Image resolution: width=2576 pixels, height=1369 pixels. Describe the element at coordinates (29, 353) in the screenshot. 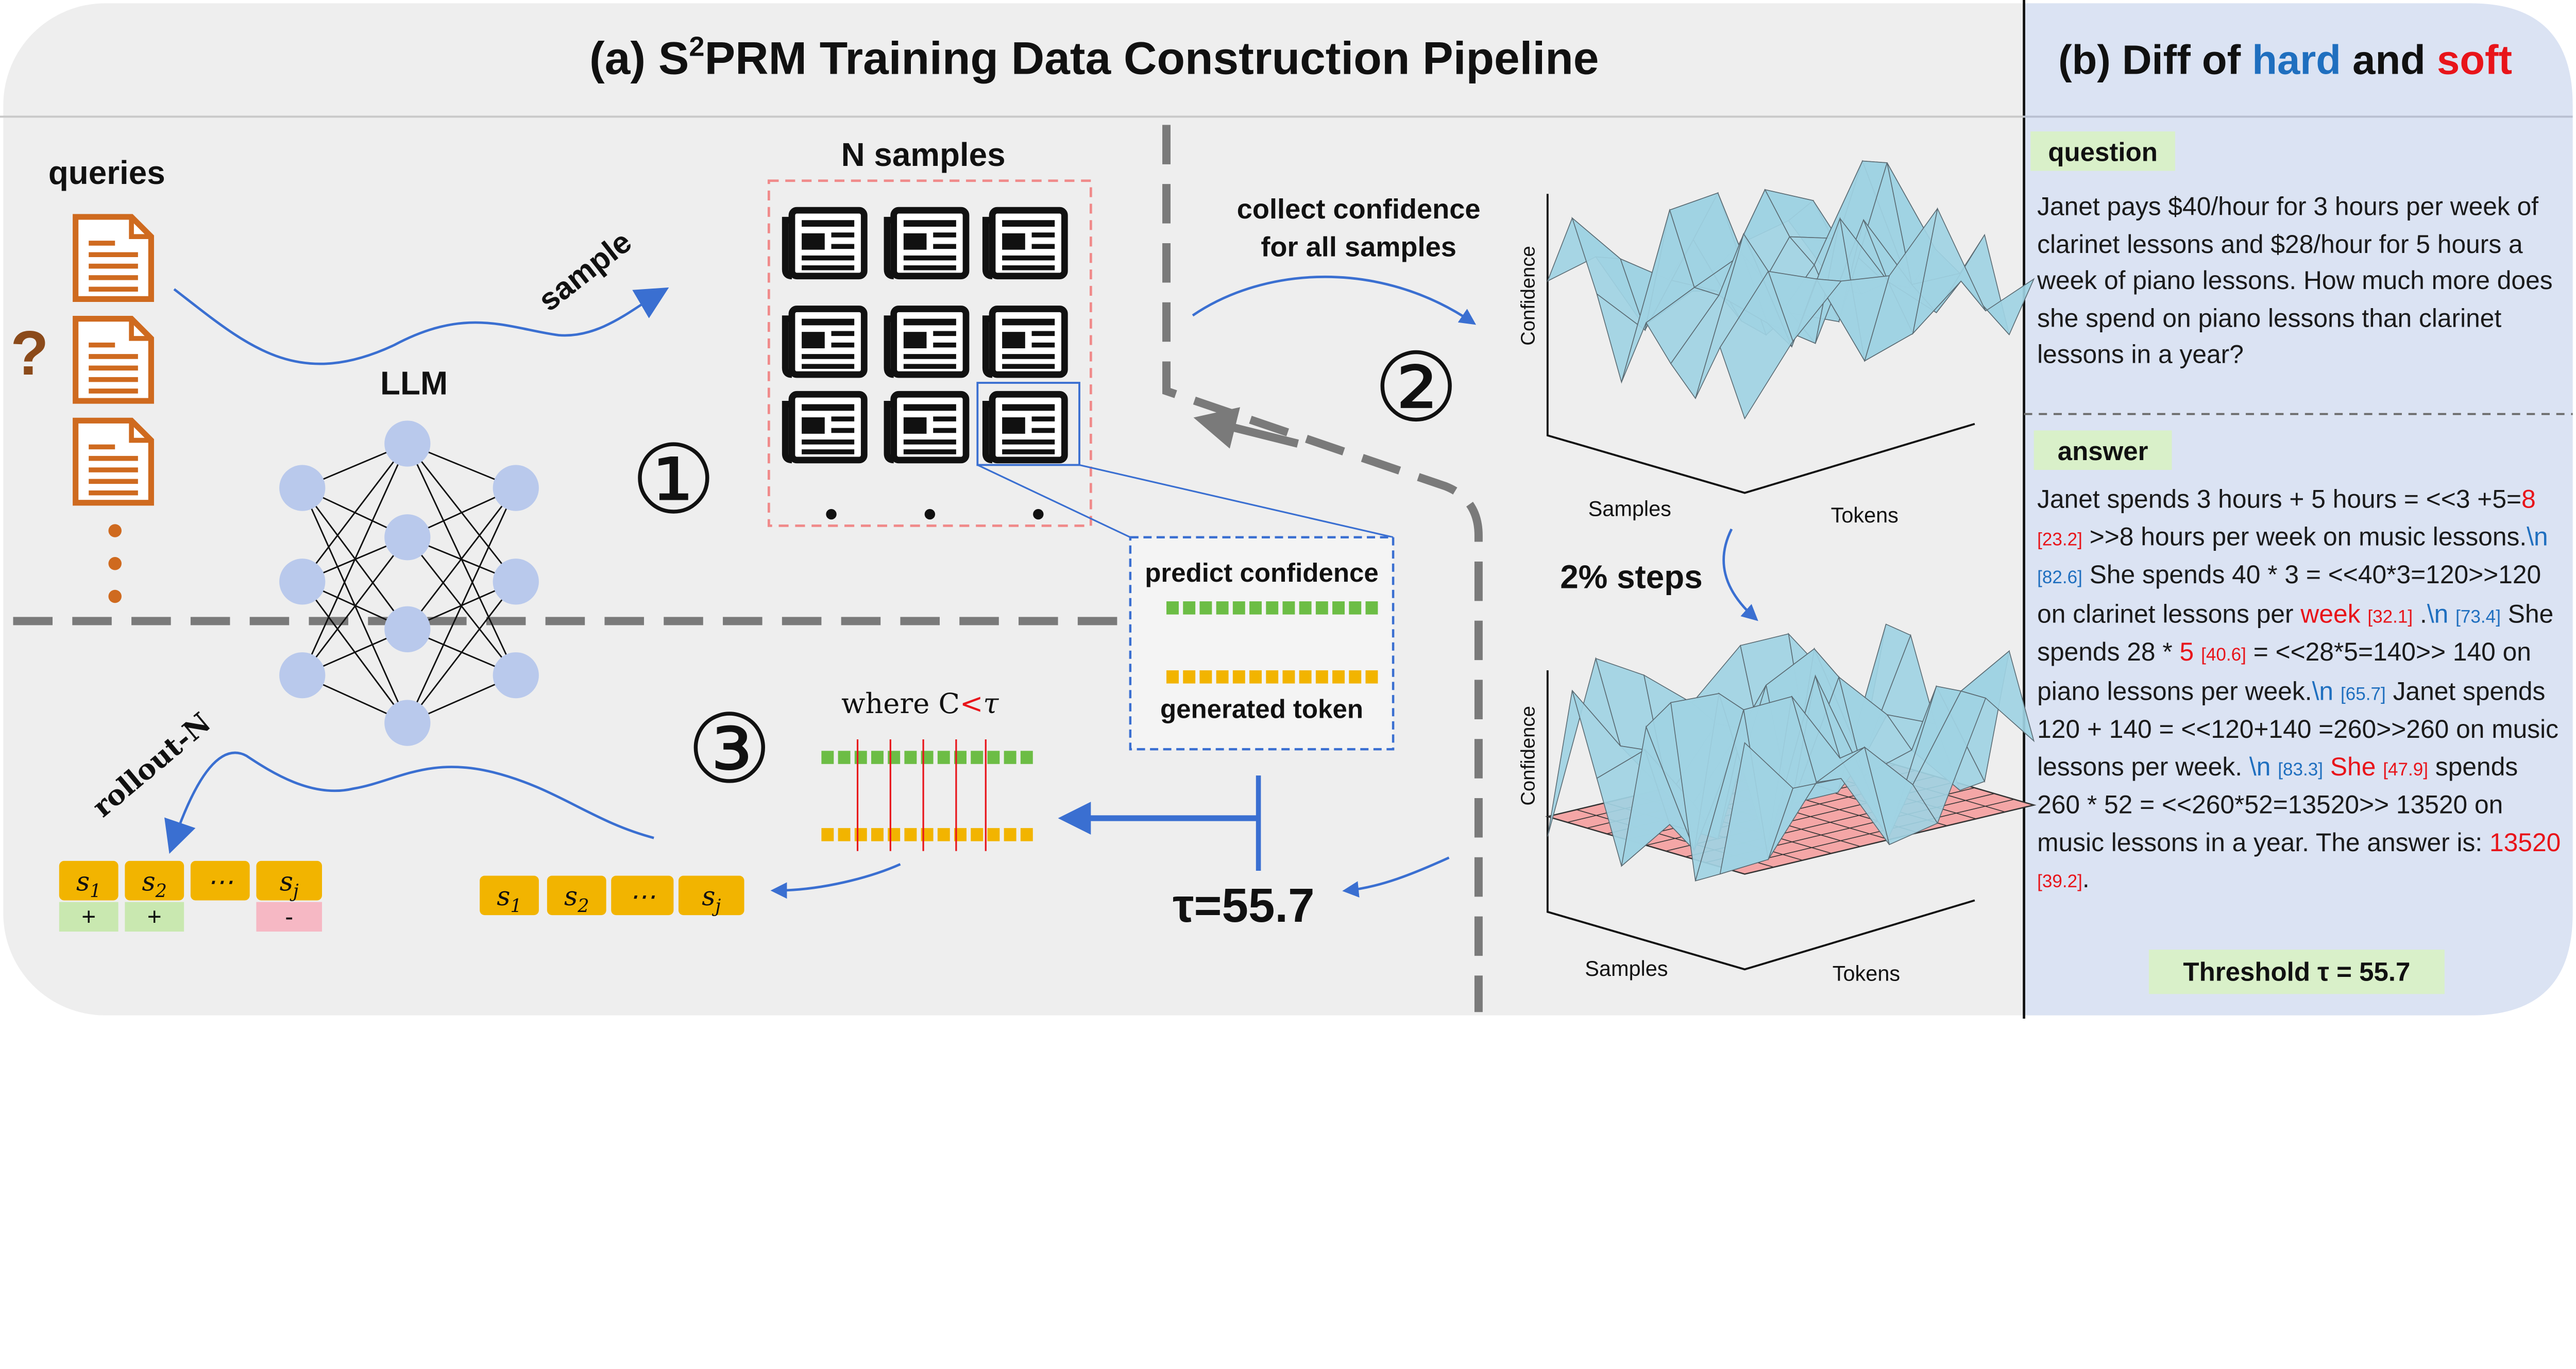

I see `question-mark-icon: ?` at that location.